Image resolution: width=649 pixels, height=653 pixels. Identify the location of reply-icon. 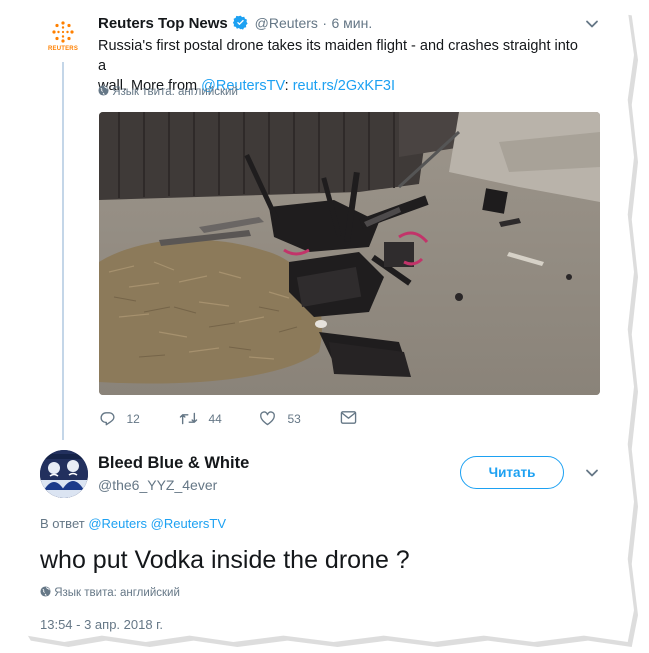
(107, 419).